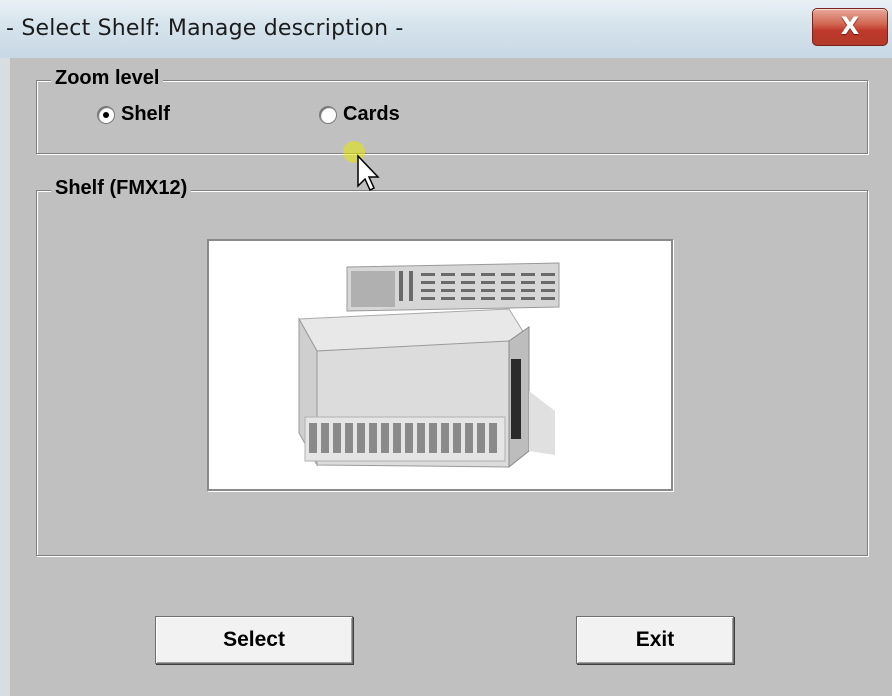 The image size is (892, 696). Describe the element at coordinates (107, 78) in the screenshot. I see `zoom-level-legend: Zoom level` at that location.